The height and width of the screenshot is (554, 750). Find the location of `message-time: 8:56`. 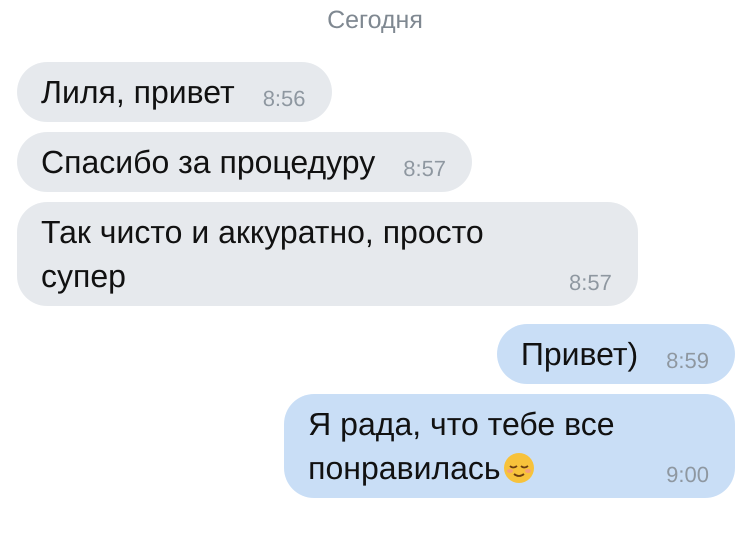

message-time: 8:56 is located at coordinates (284, 99).